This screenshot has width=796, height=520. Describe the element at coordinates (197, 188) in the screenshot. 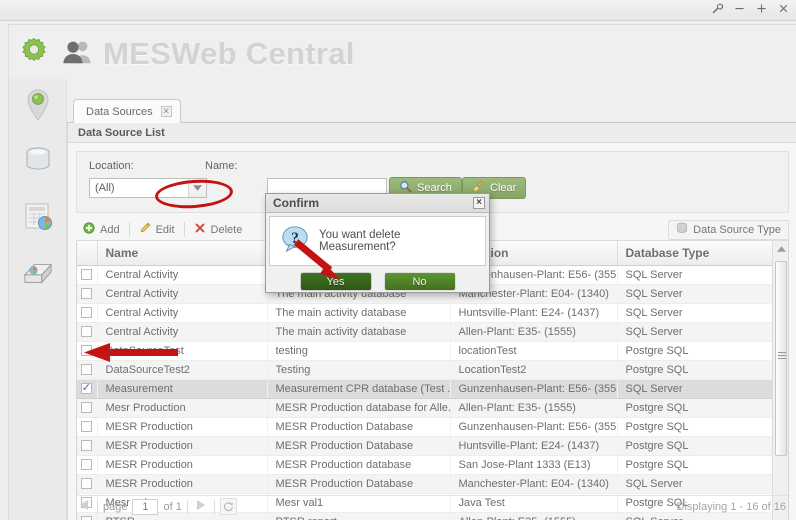

I see `chevron-down-icon` at that location.